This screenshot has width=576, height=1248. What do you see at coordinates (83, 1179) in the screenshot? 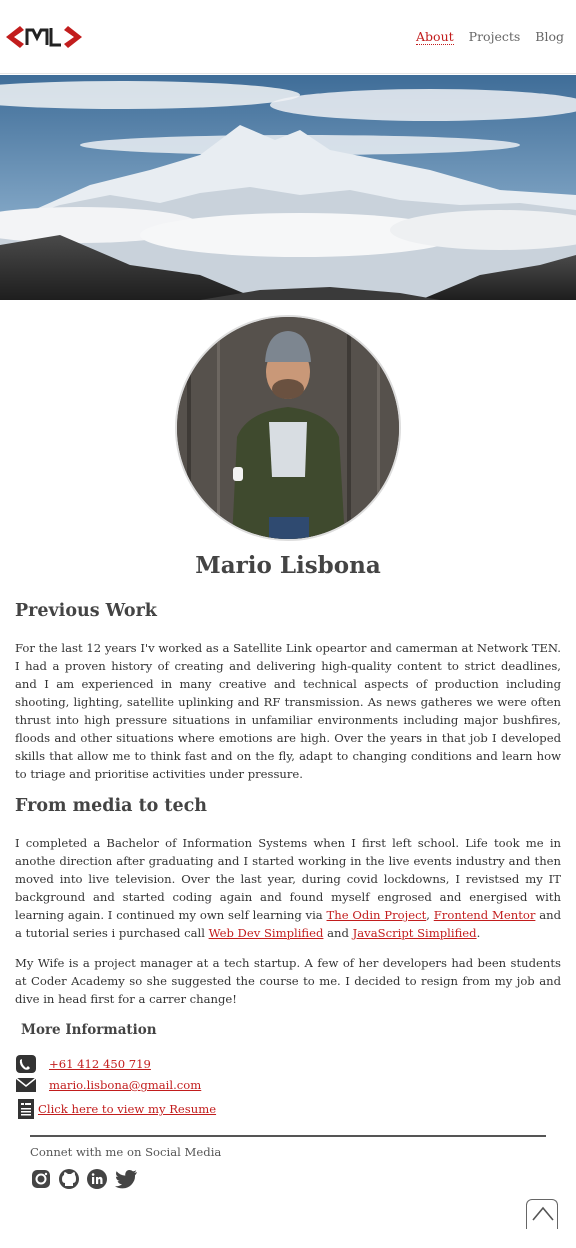
I see `social-links` at bounding box center [83, 1179].